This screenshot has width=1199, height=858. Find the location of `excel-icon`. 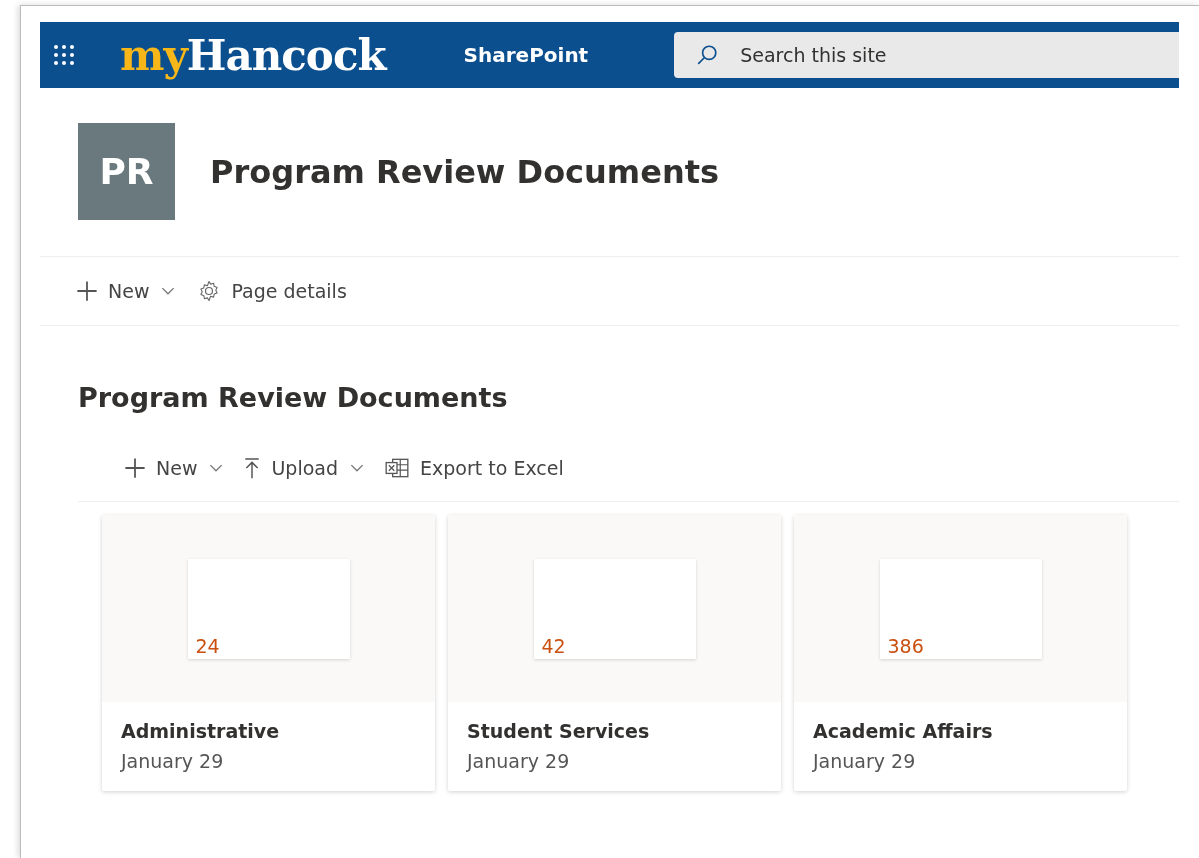

excel-icon is located at coordinates (397, 468).